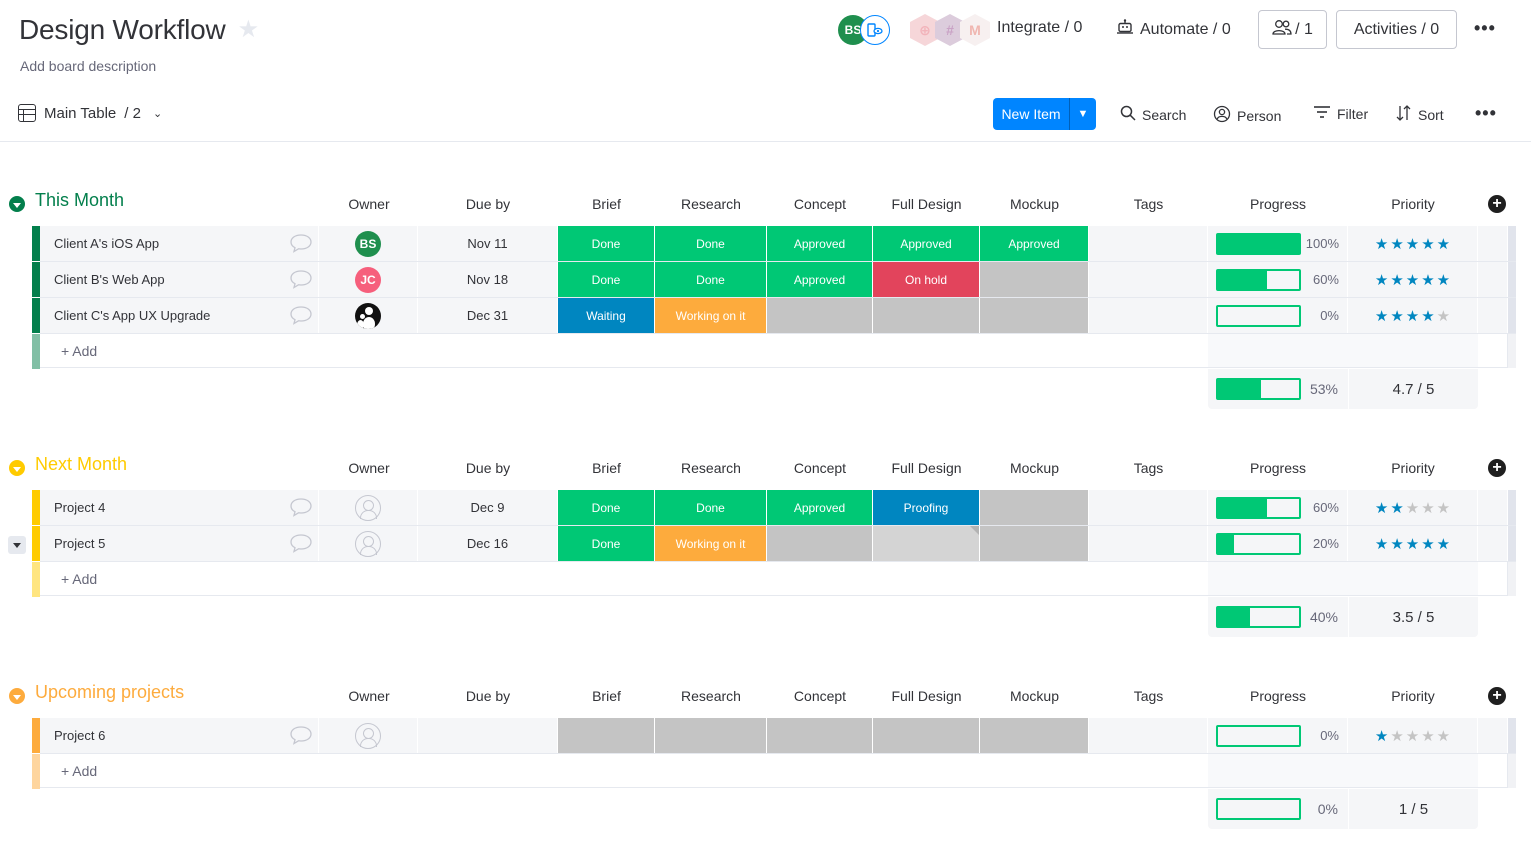  What do you see at coordinates (369, 204) in the screenshot?
I see `column-header-owner: Owner` at bounding box center [369, 204].